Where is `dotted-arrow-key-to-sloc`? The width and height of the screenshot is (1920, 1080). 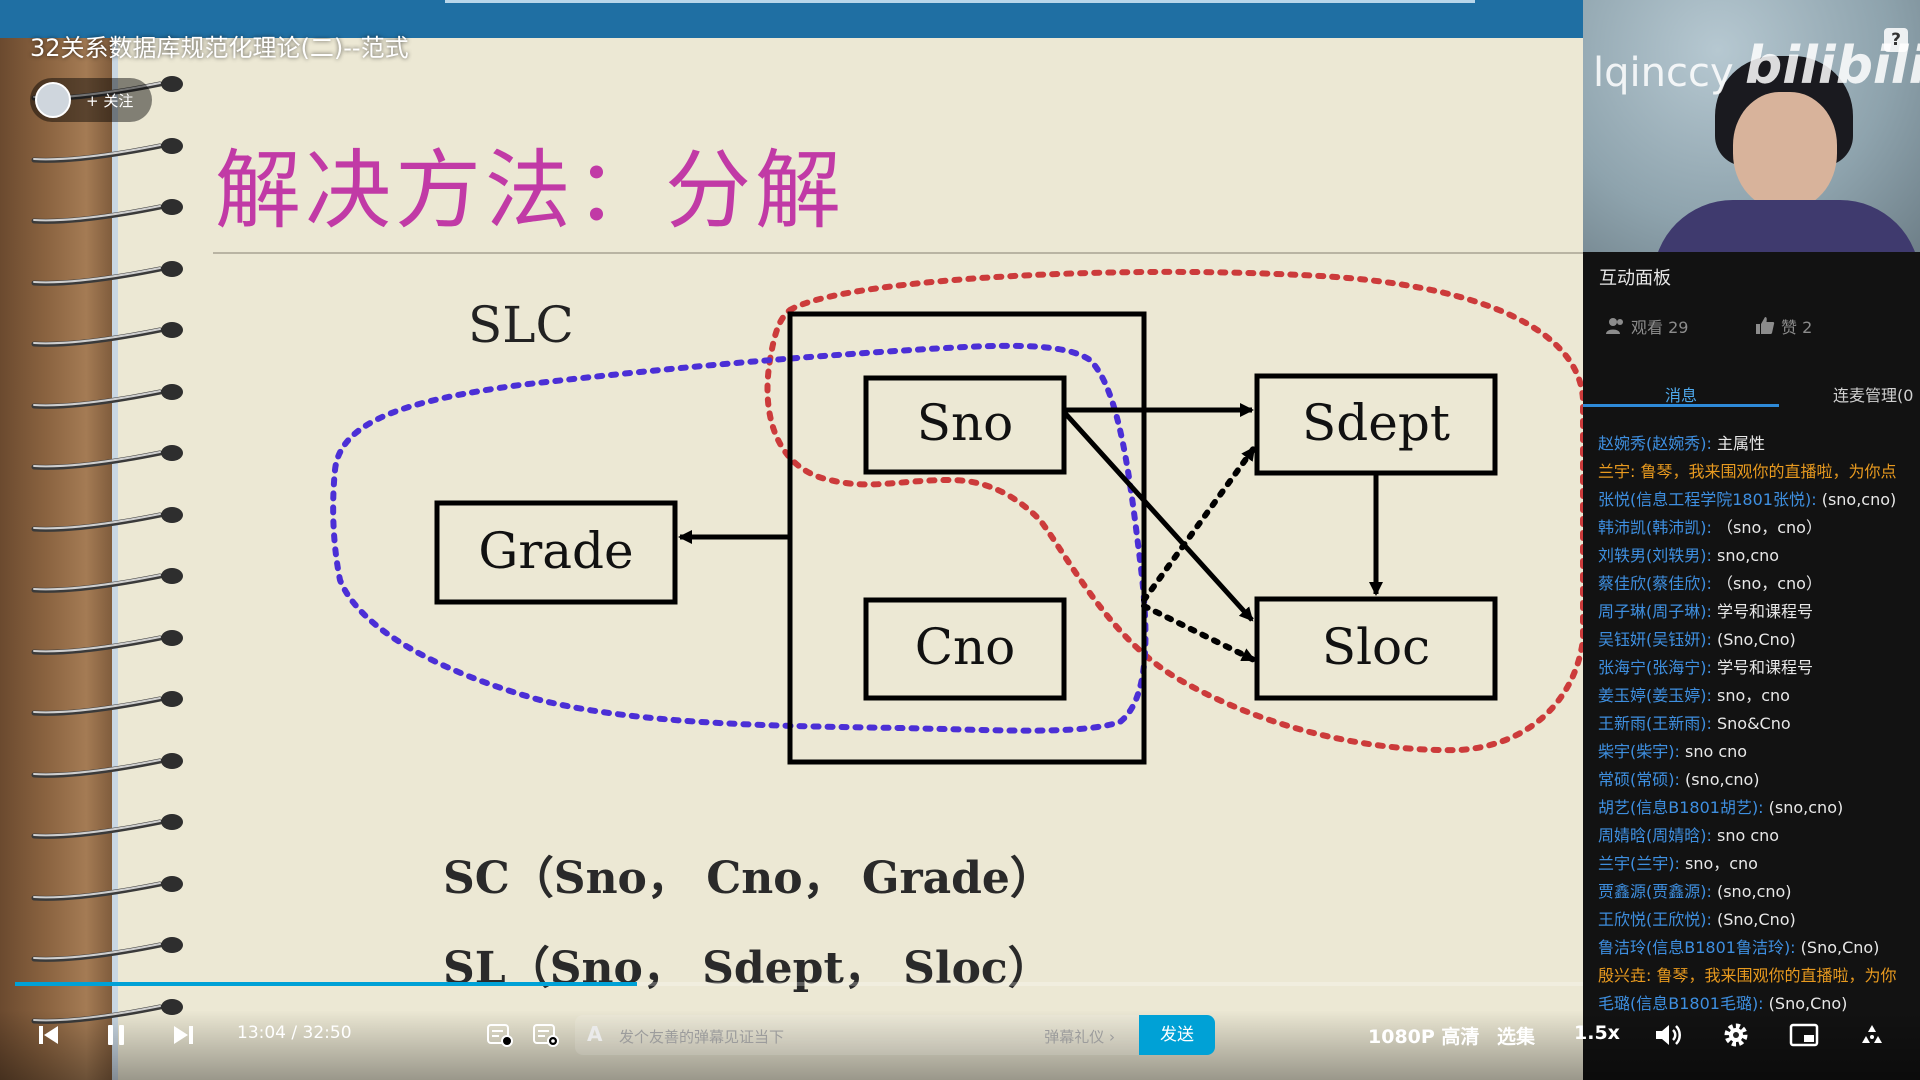 dotted-arrow-key-to-sloc is located at coordinates (1199, 633).